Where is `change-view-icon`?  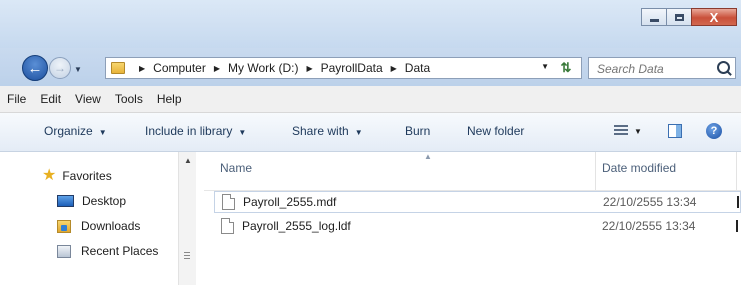 change-view-icon is located at coordinates (621, 131).